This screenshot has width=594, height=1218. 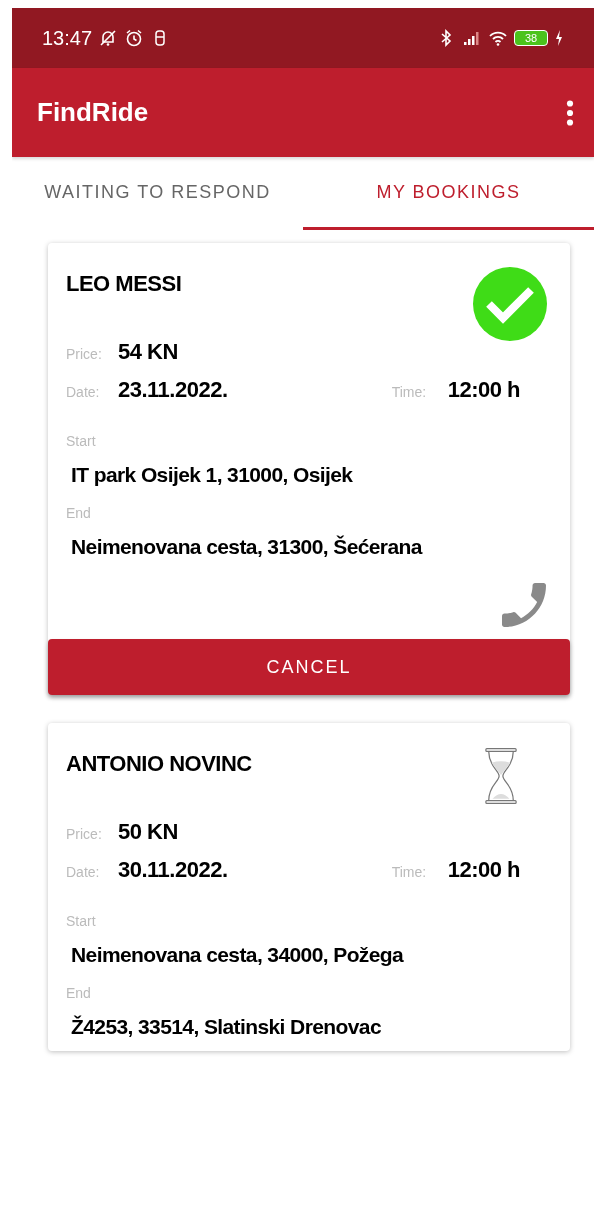 What do you see at coordinates (173, 390) in the screenshot?
I see `date-value: 23.11.2022.` at bounding box center [173, 390].